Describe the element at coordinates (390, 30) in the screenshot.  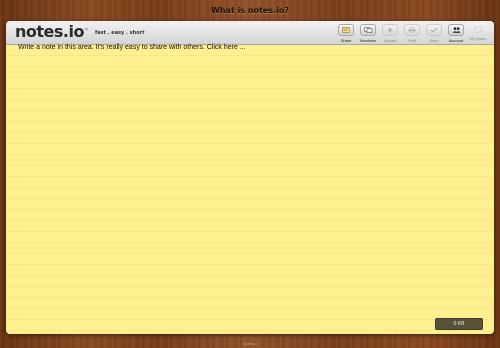
I see `upload-icon` at that location.